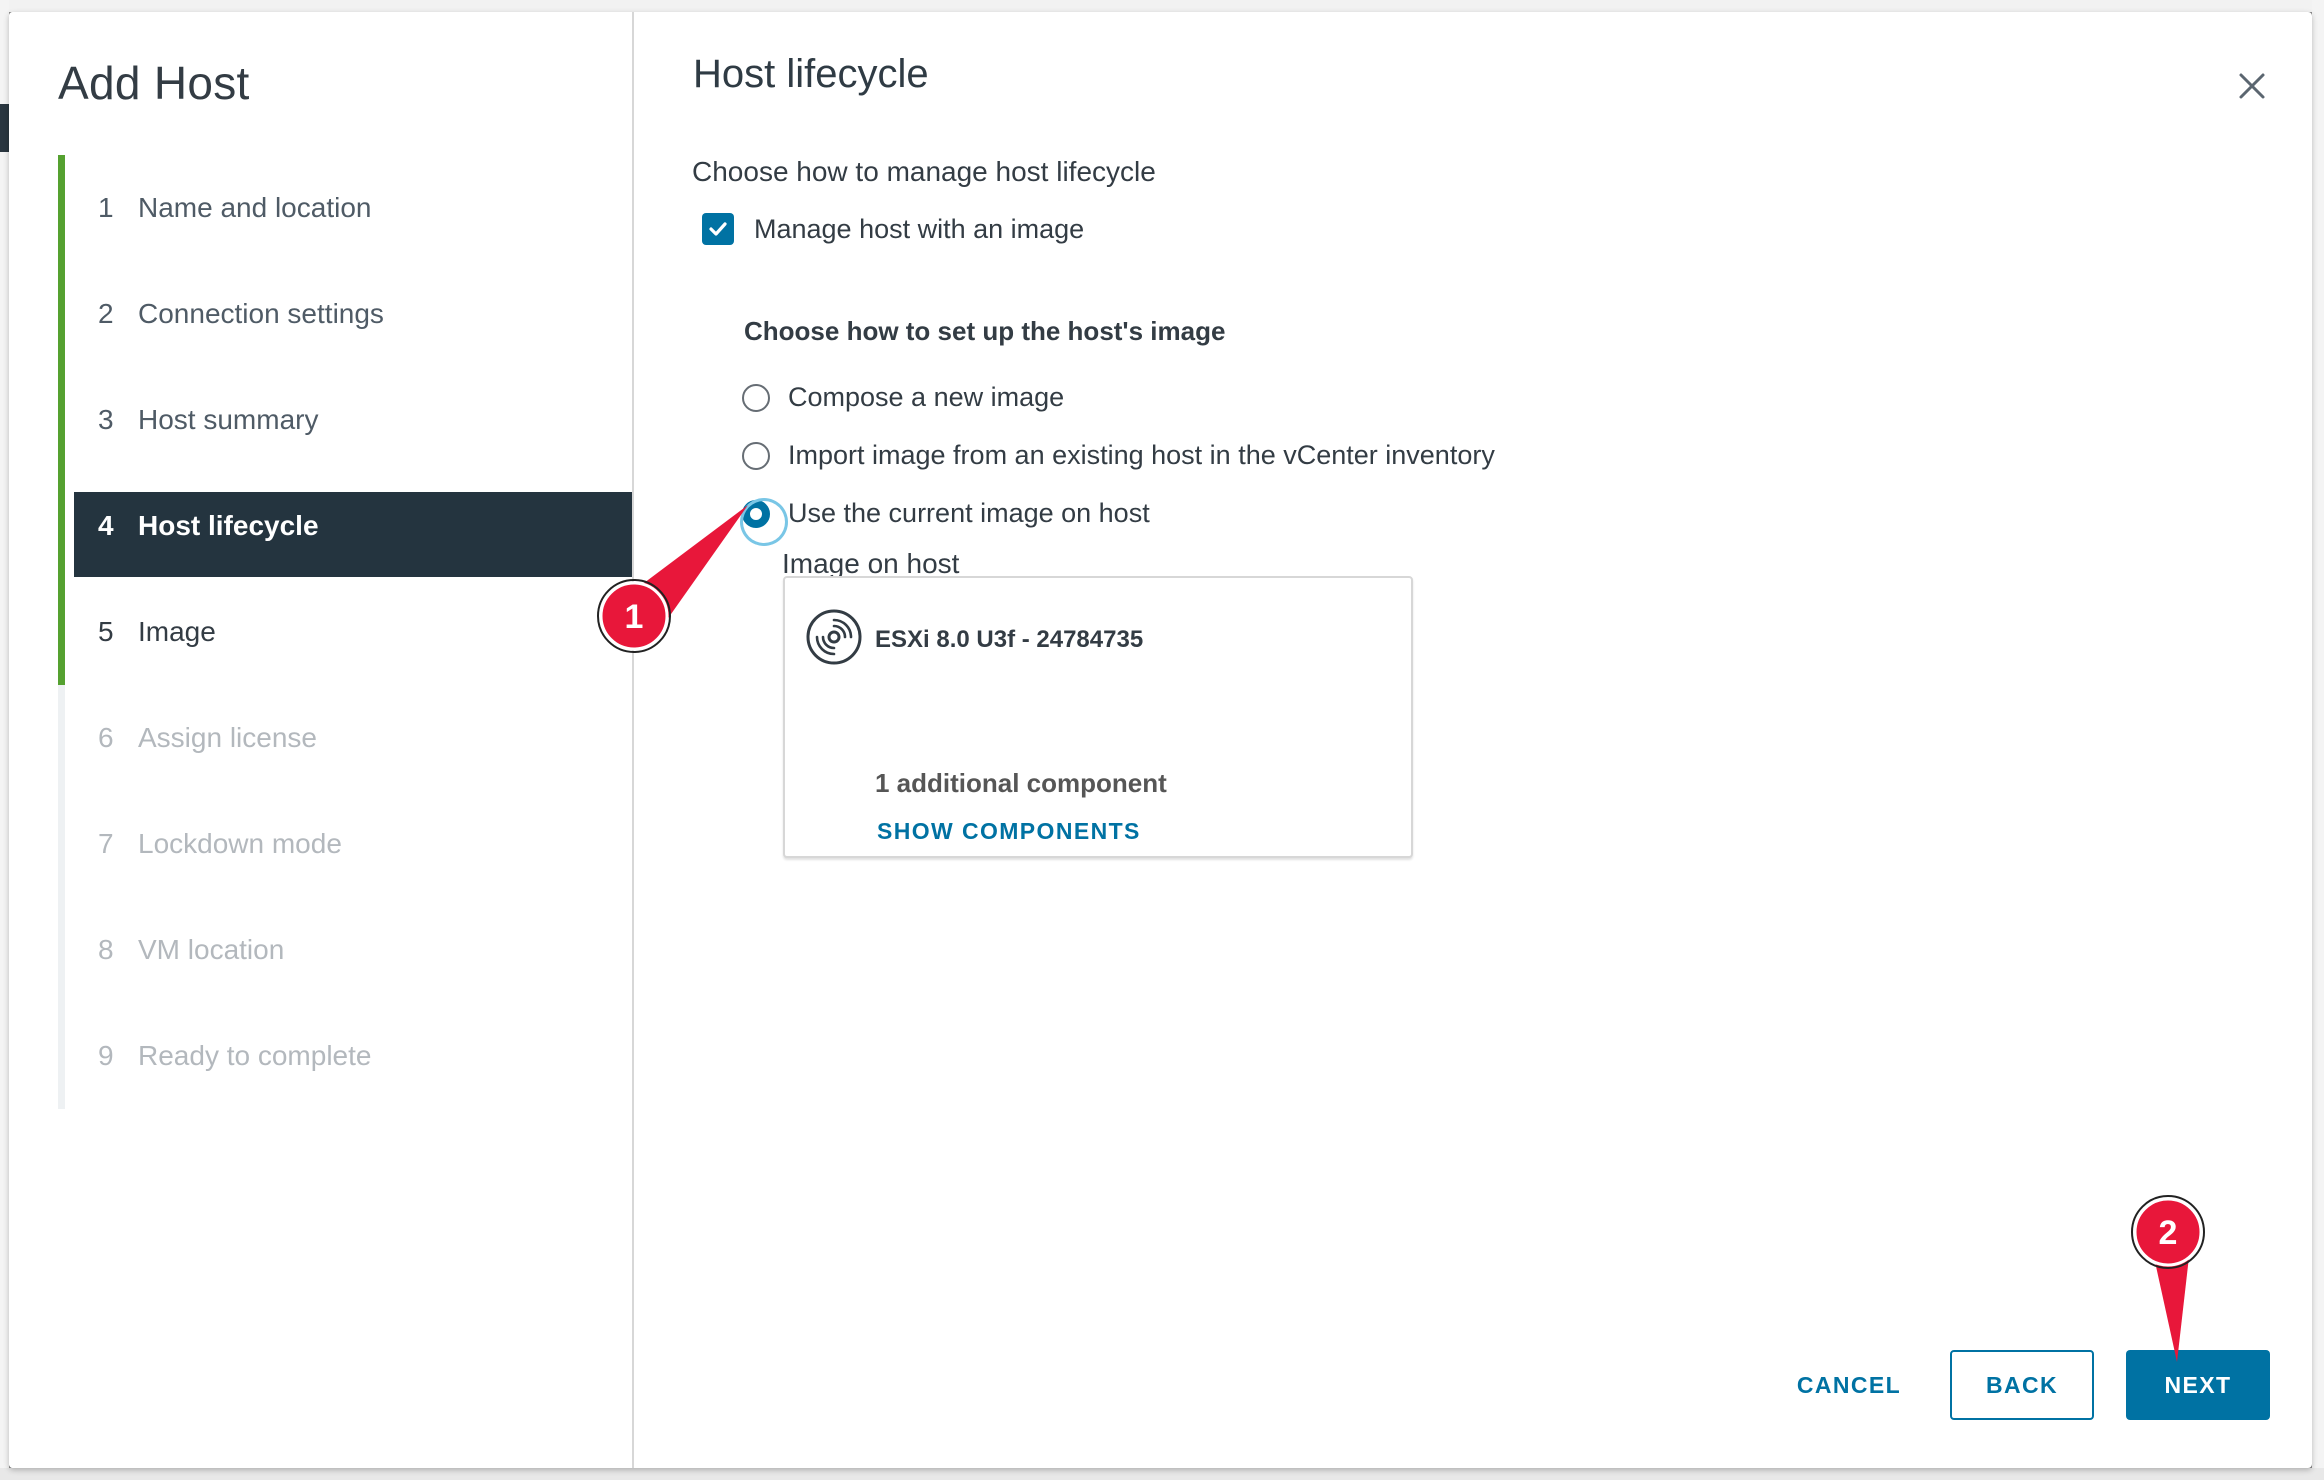 The width and height of the screenshot is (2324, 1480). What do you see at coordinates (2022, 1385) in the screenshot?
I see `back-button: BACK` at bounding box center [2022, 1385].